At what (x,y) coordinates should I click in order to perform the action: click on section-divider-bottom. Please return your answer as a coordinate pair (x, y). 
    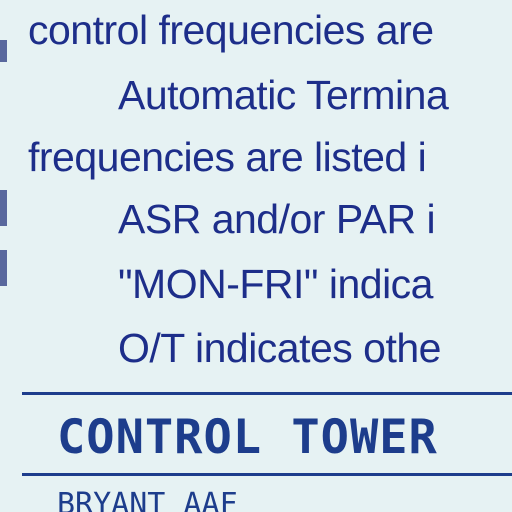
    Looking at the image, I should click on (267, 474).